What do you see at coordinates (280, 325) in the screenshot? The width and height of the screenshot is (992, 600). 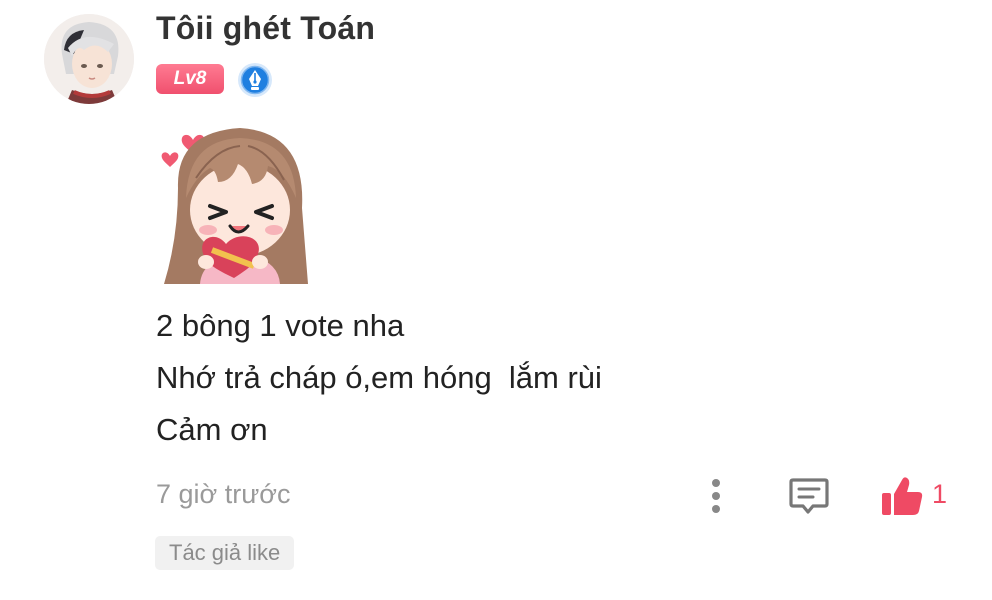 I see `comment-line: 2 bông 1 vote nha` at bounding box center [280, 325].